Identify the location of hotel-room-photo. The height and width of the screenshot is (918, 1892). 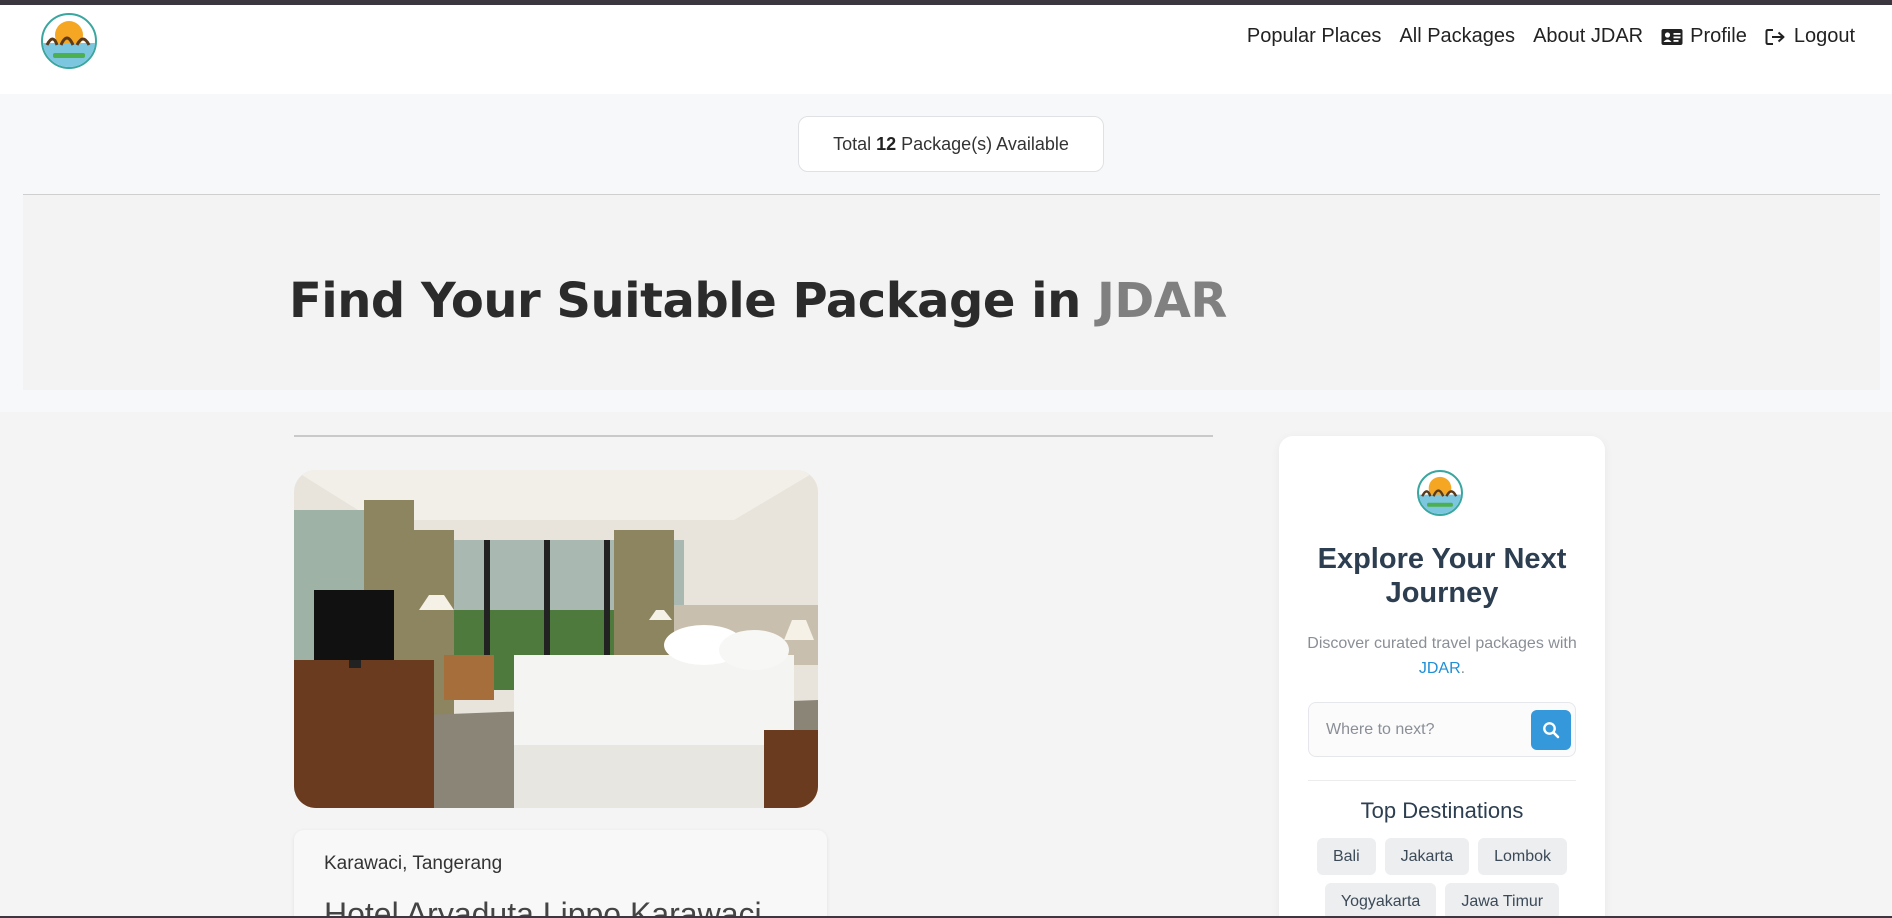
(556, 639).